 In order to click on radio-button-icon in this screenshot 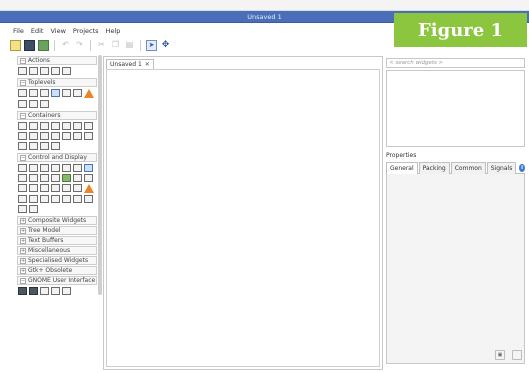, I will do `click(55, 168)`.